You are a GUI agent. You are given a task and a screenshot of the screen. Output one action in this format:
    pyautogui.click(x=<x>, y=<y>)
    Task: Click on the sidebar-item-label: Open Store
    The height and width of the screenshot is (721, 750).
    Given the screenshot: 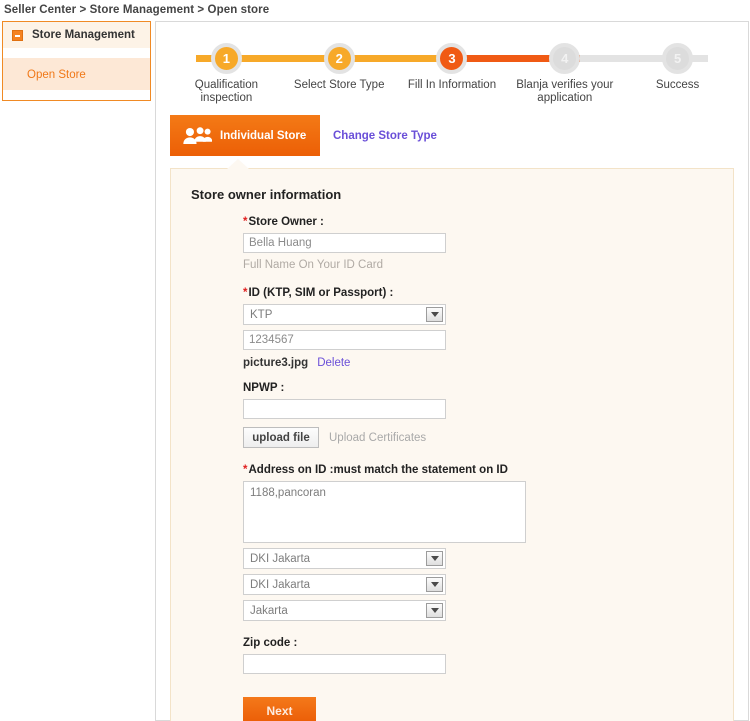 What is the action you would take?
    pyautogui.click(x=56, y=75)
    